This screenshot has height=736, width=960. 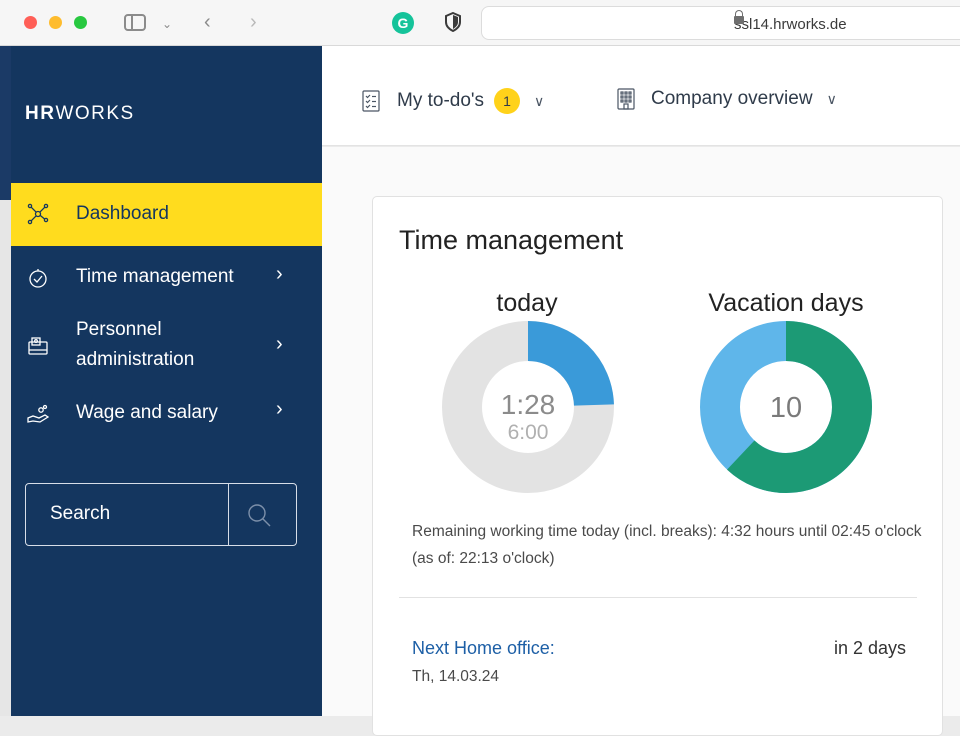 What do you see at coordinates (135, 22) in the screenshot?
I see `sidebar-toggle-icon` at bounding box center [135, 22].